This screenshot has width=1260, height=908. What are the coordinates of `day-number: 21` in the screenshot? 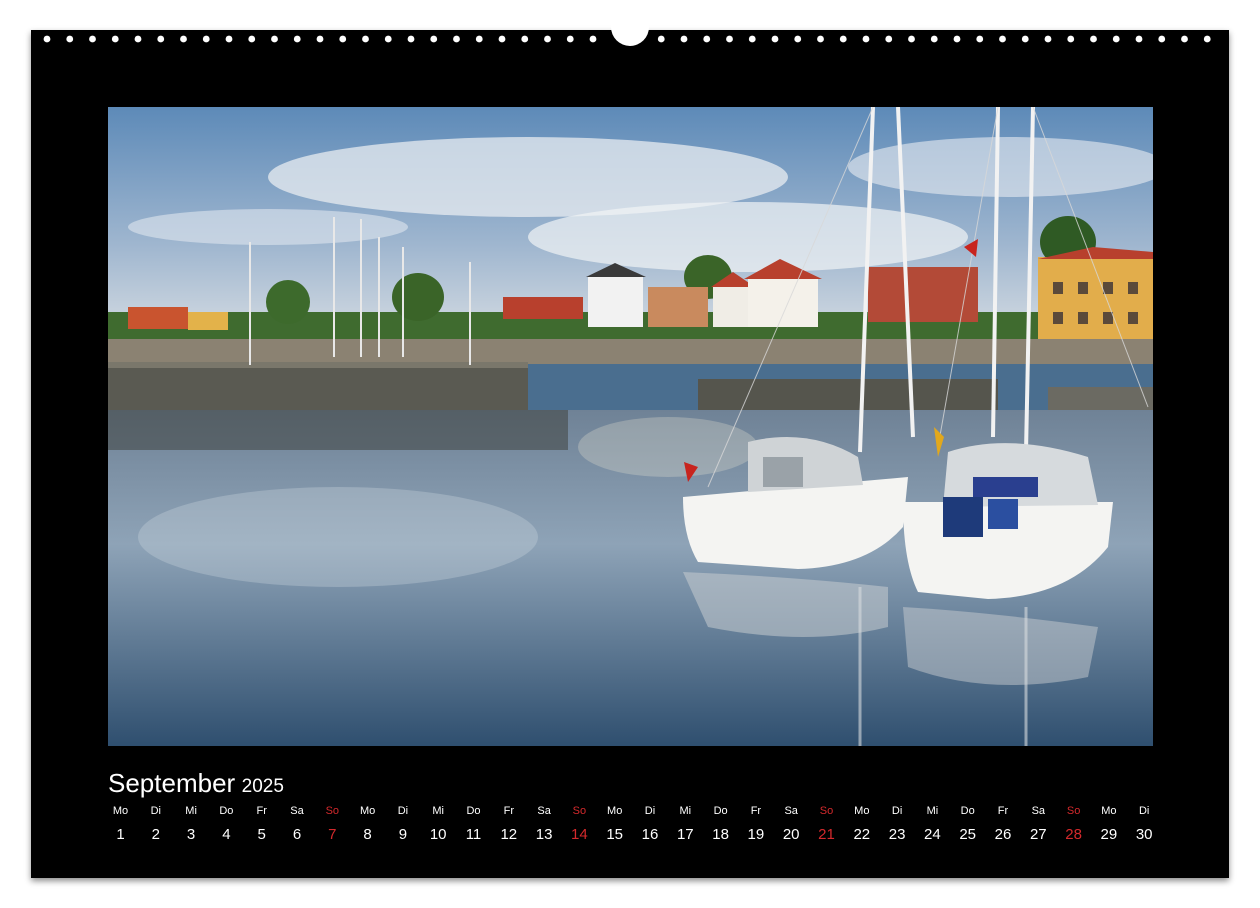 It's located at (826, 834).